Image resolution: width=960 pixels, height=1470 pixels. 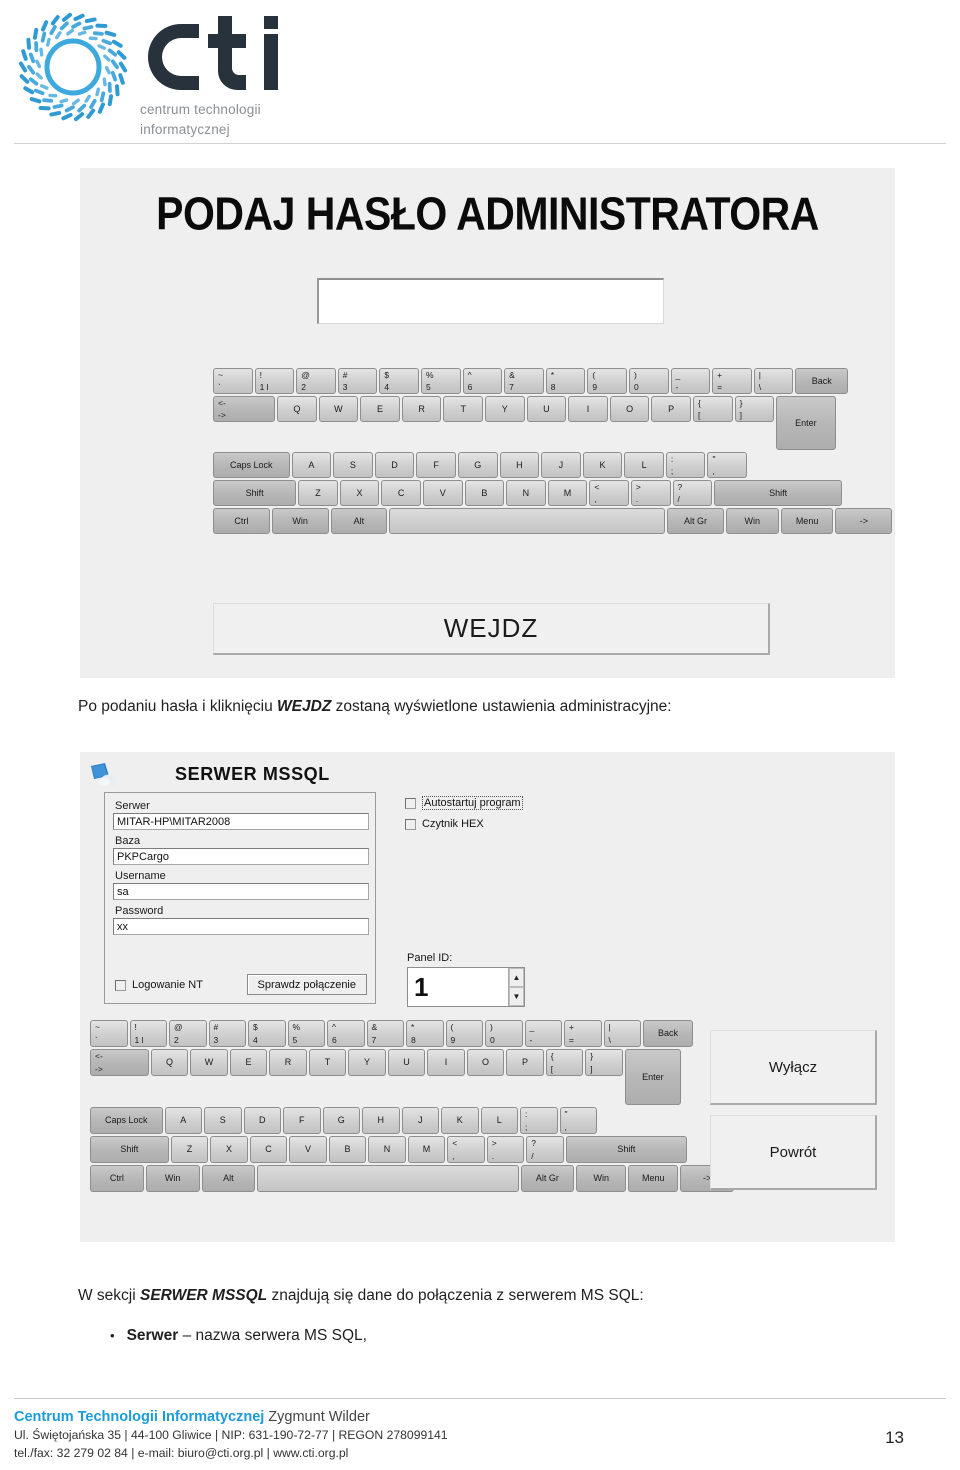 I want to click on key-p: P, so click(x=671, y=409).